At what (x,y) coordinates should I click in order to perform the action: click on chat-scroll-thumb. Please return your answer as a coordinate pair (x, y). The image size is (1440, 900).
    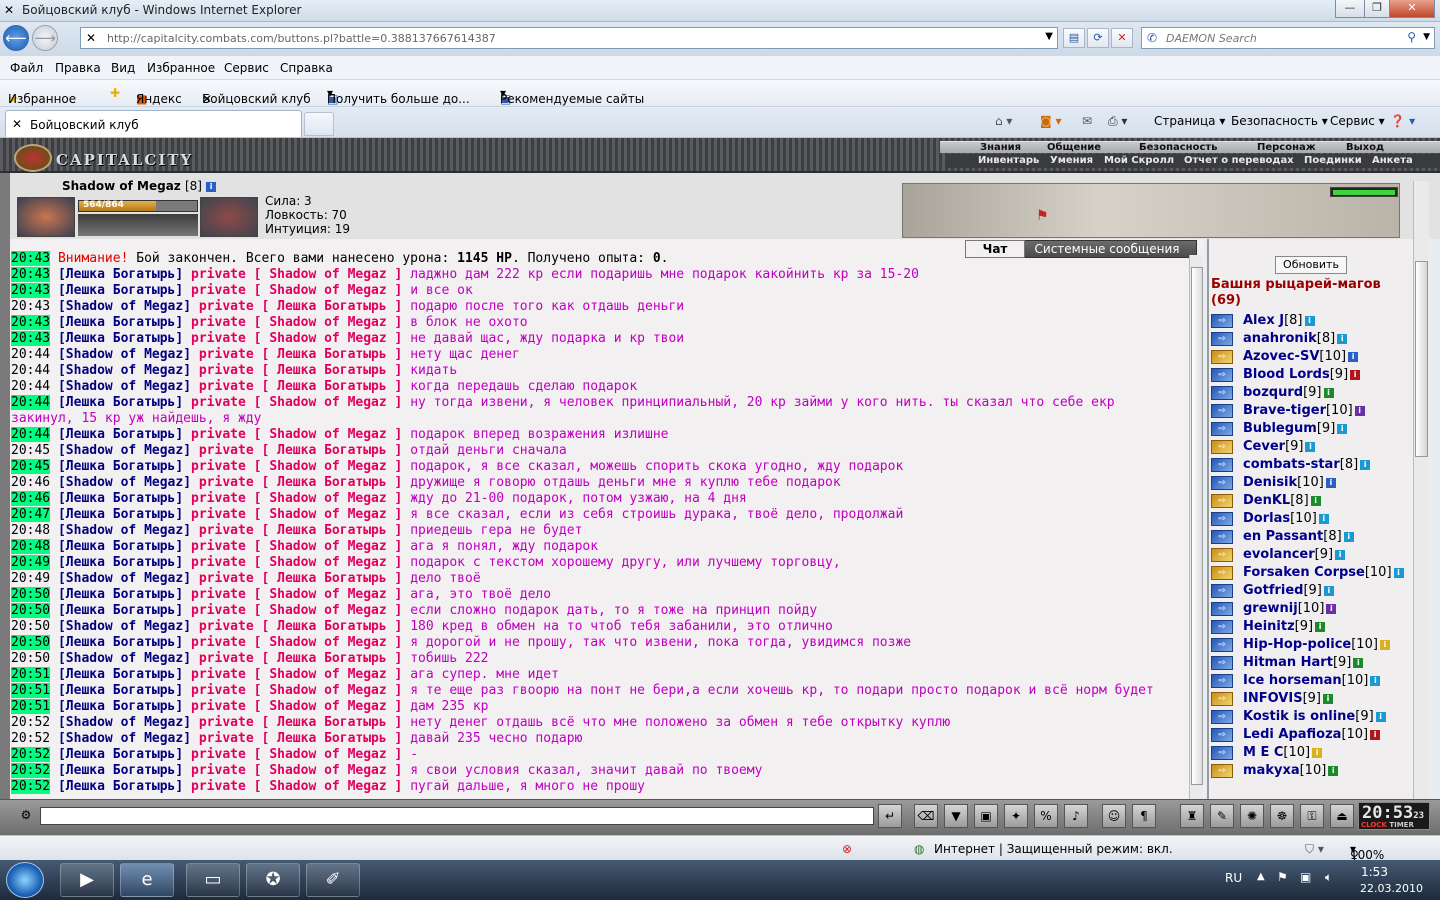
    Looking at the image, I should click on (1197, 526).